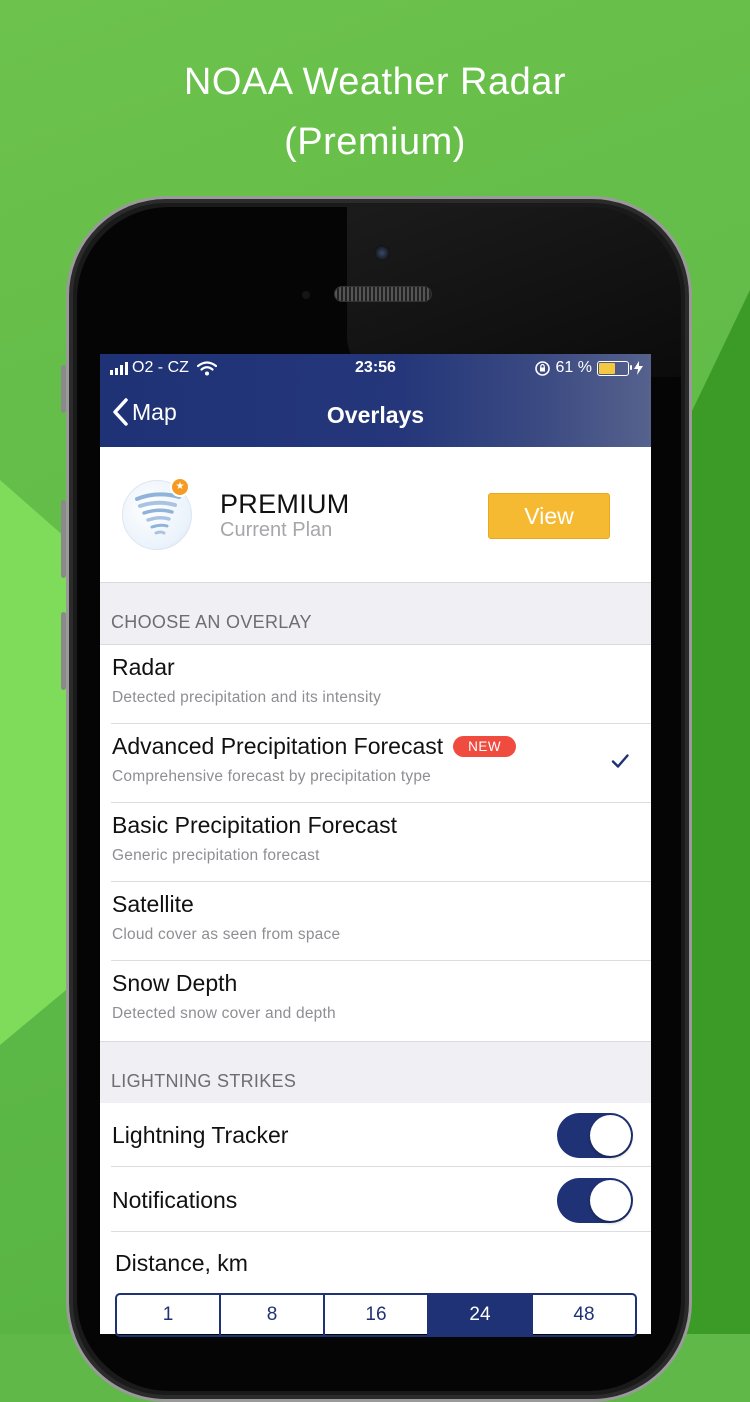  Describe the element at coordinates (375, 369) in the screenshot. I see `status-bar: O2 - CZ 23:56 61 %` at that location.